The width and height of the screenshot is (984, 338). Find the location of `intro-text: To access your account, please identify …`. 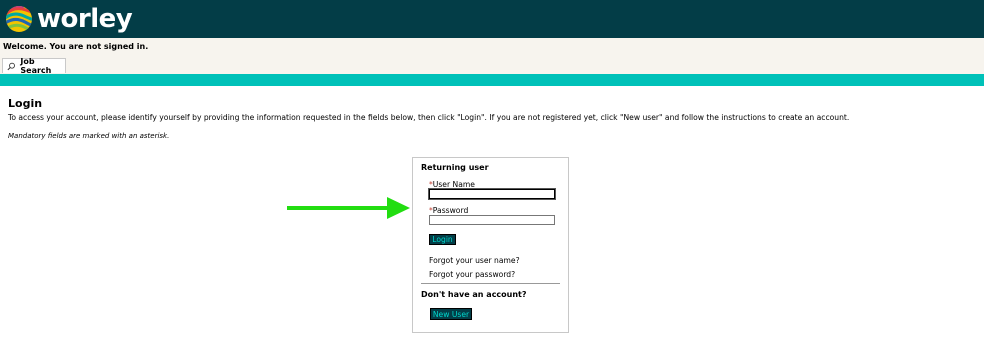

intro-text: To access your account, please identify … is located at coordinates (429, 117).